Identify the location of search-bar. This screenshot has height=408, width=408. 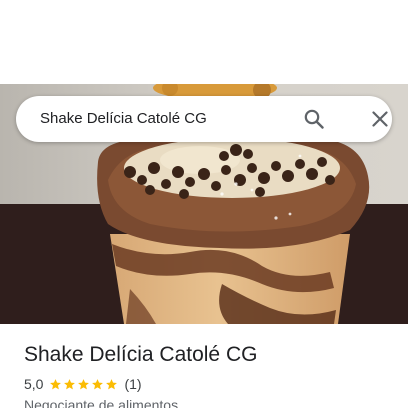
(204, 119).